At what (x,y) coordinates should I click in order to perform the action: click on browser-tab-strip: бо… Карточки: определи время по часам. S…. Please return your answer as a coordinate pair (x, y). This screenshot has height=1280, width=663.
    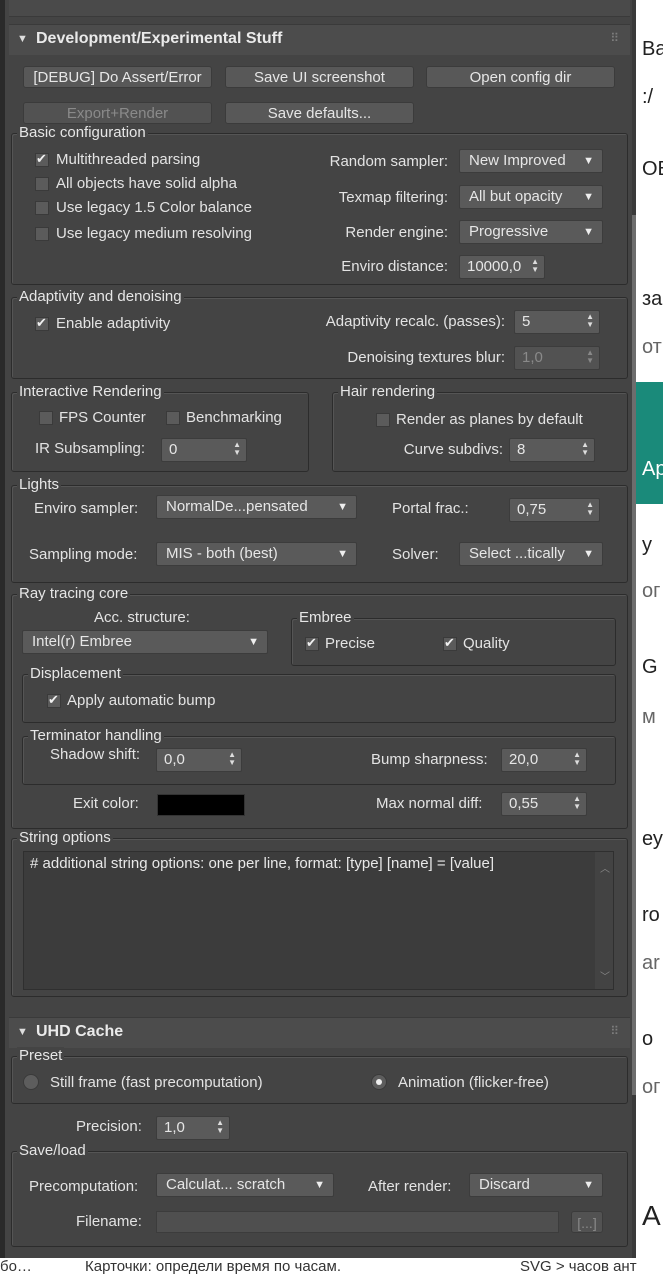
    Looking at the image, I should click on (331, 1269).